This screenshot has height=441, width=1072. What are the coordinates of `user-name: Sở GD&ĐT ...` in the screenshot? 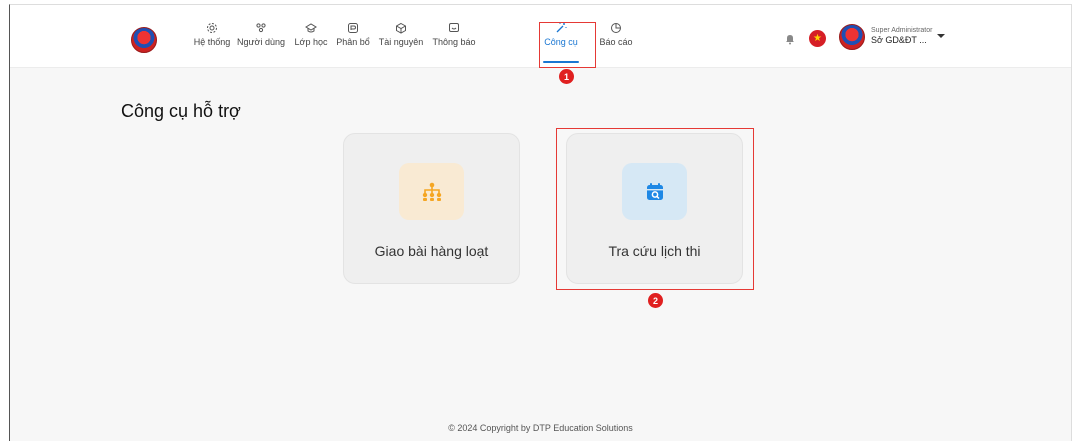 It's located at (899, 40).